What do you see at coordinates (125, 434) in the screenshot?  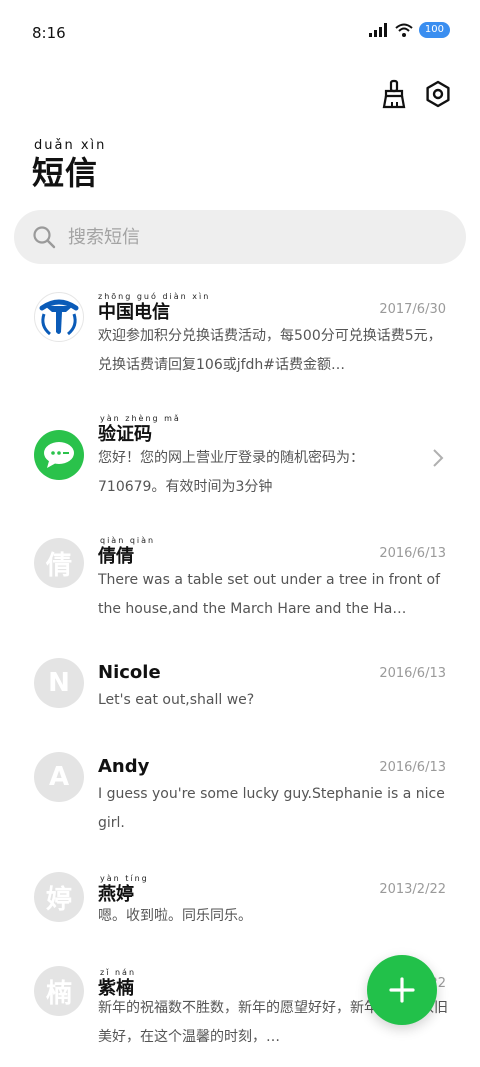 I see `sender-name: 验证码` at bounding box center [125, 434].